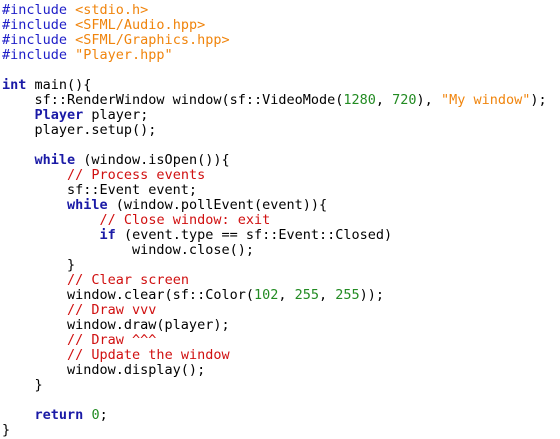 The width and height of the screenshot is (560, 439). I want to click on code-line: if (event.type == sf::Event::Closed), so click(274, 235).